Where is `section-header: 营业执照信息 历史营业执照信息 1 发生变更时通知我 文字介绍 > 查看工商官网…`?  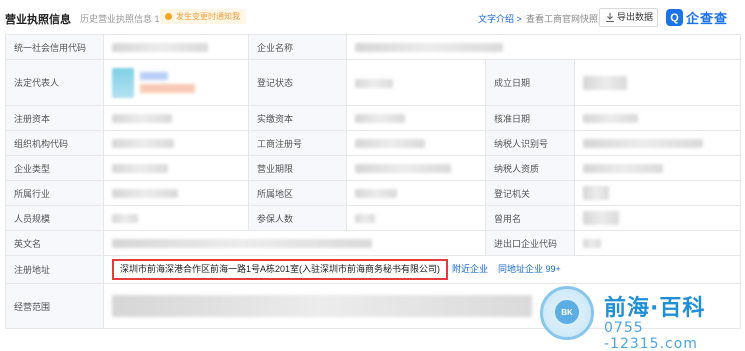 section-header: 营业执照信息 历史营业执照信息 1 发生变更时通知我 文字介绍 > 查看工商官网… is located at coordinates (372, 17).